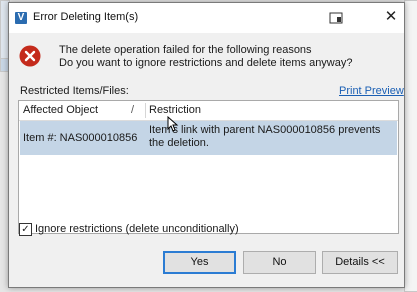  I want to click on close-icon: ✕, so click(391, 16).